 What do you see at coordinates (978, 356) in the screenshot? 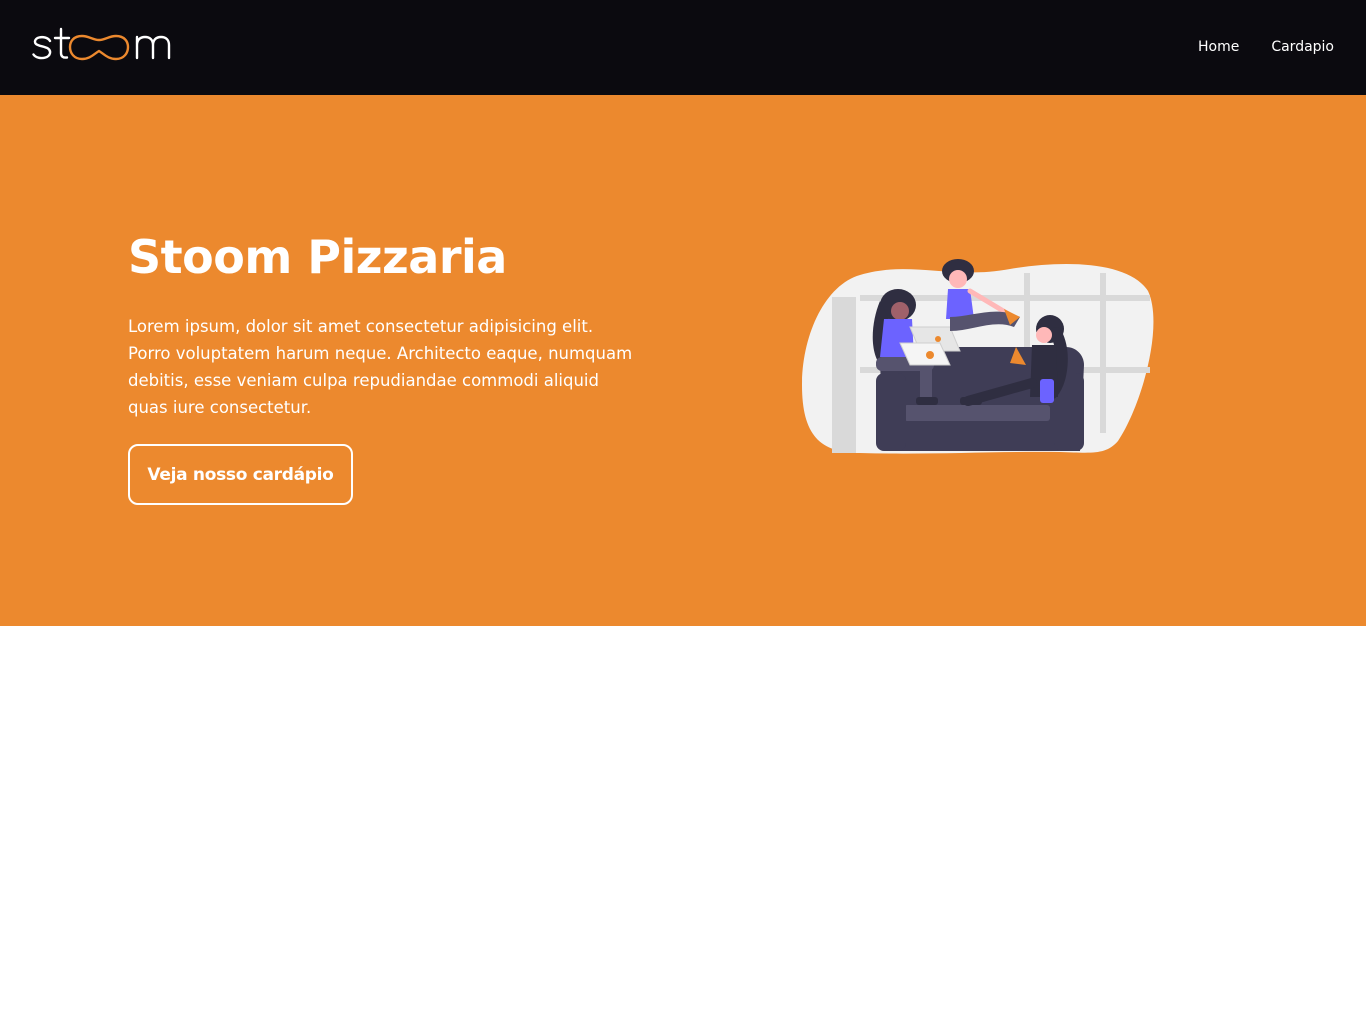
I see `pizza-party-illustration` at bounding box center [978, 356].